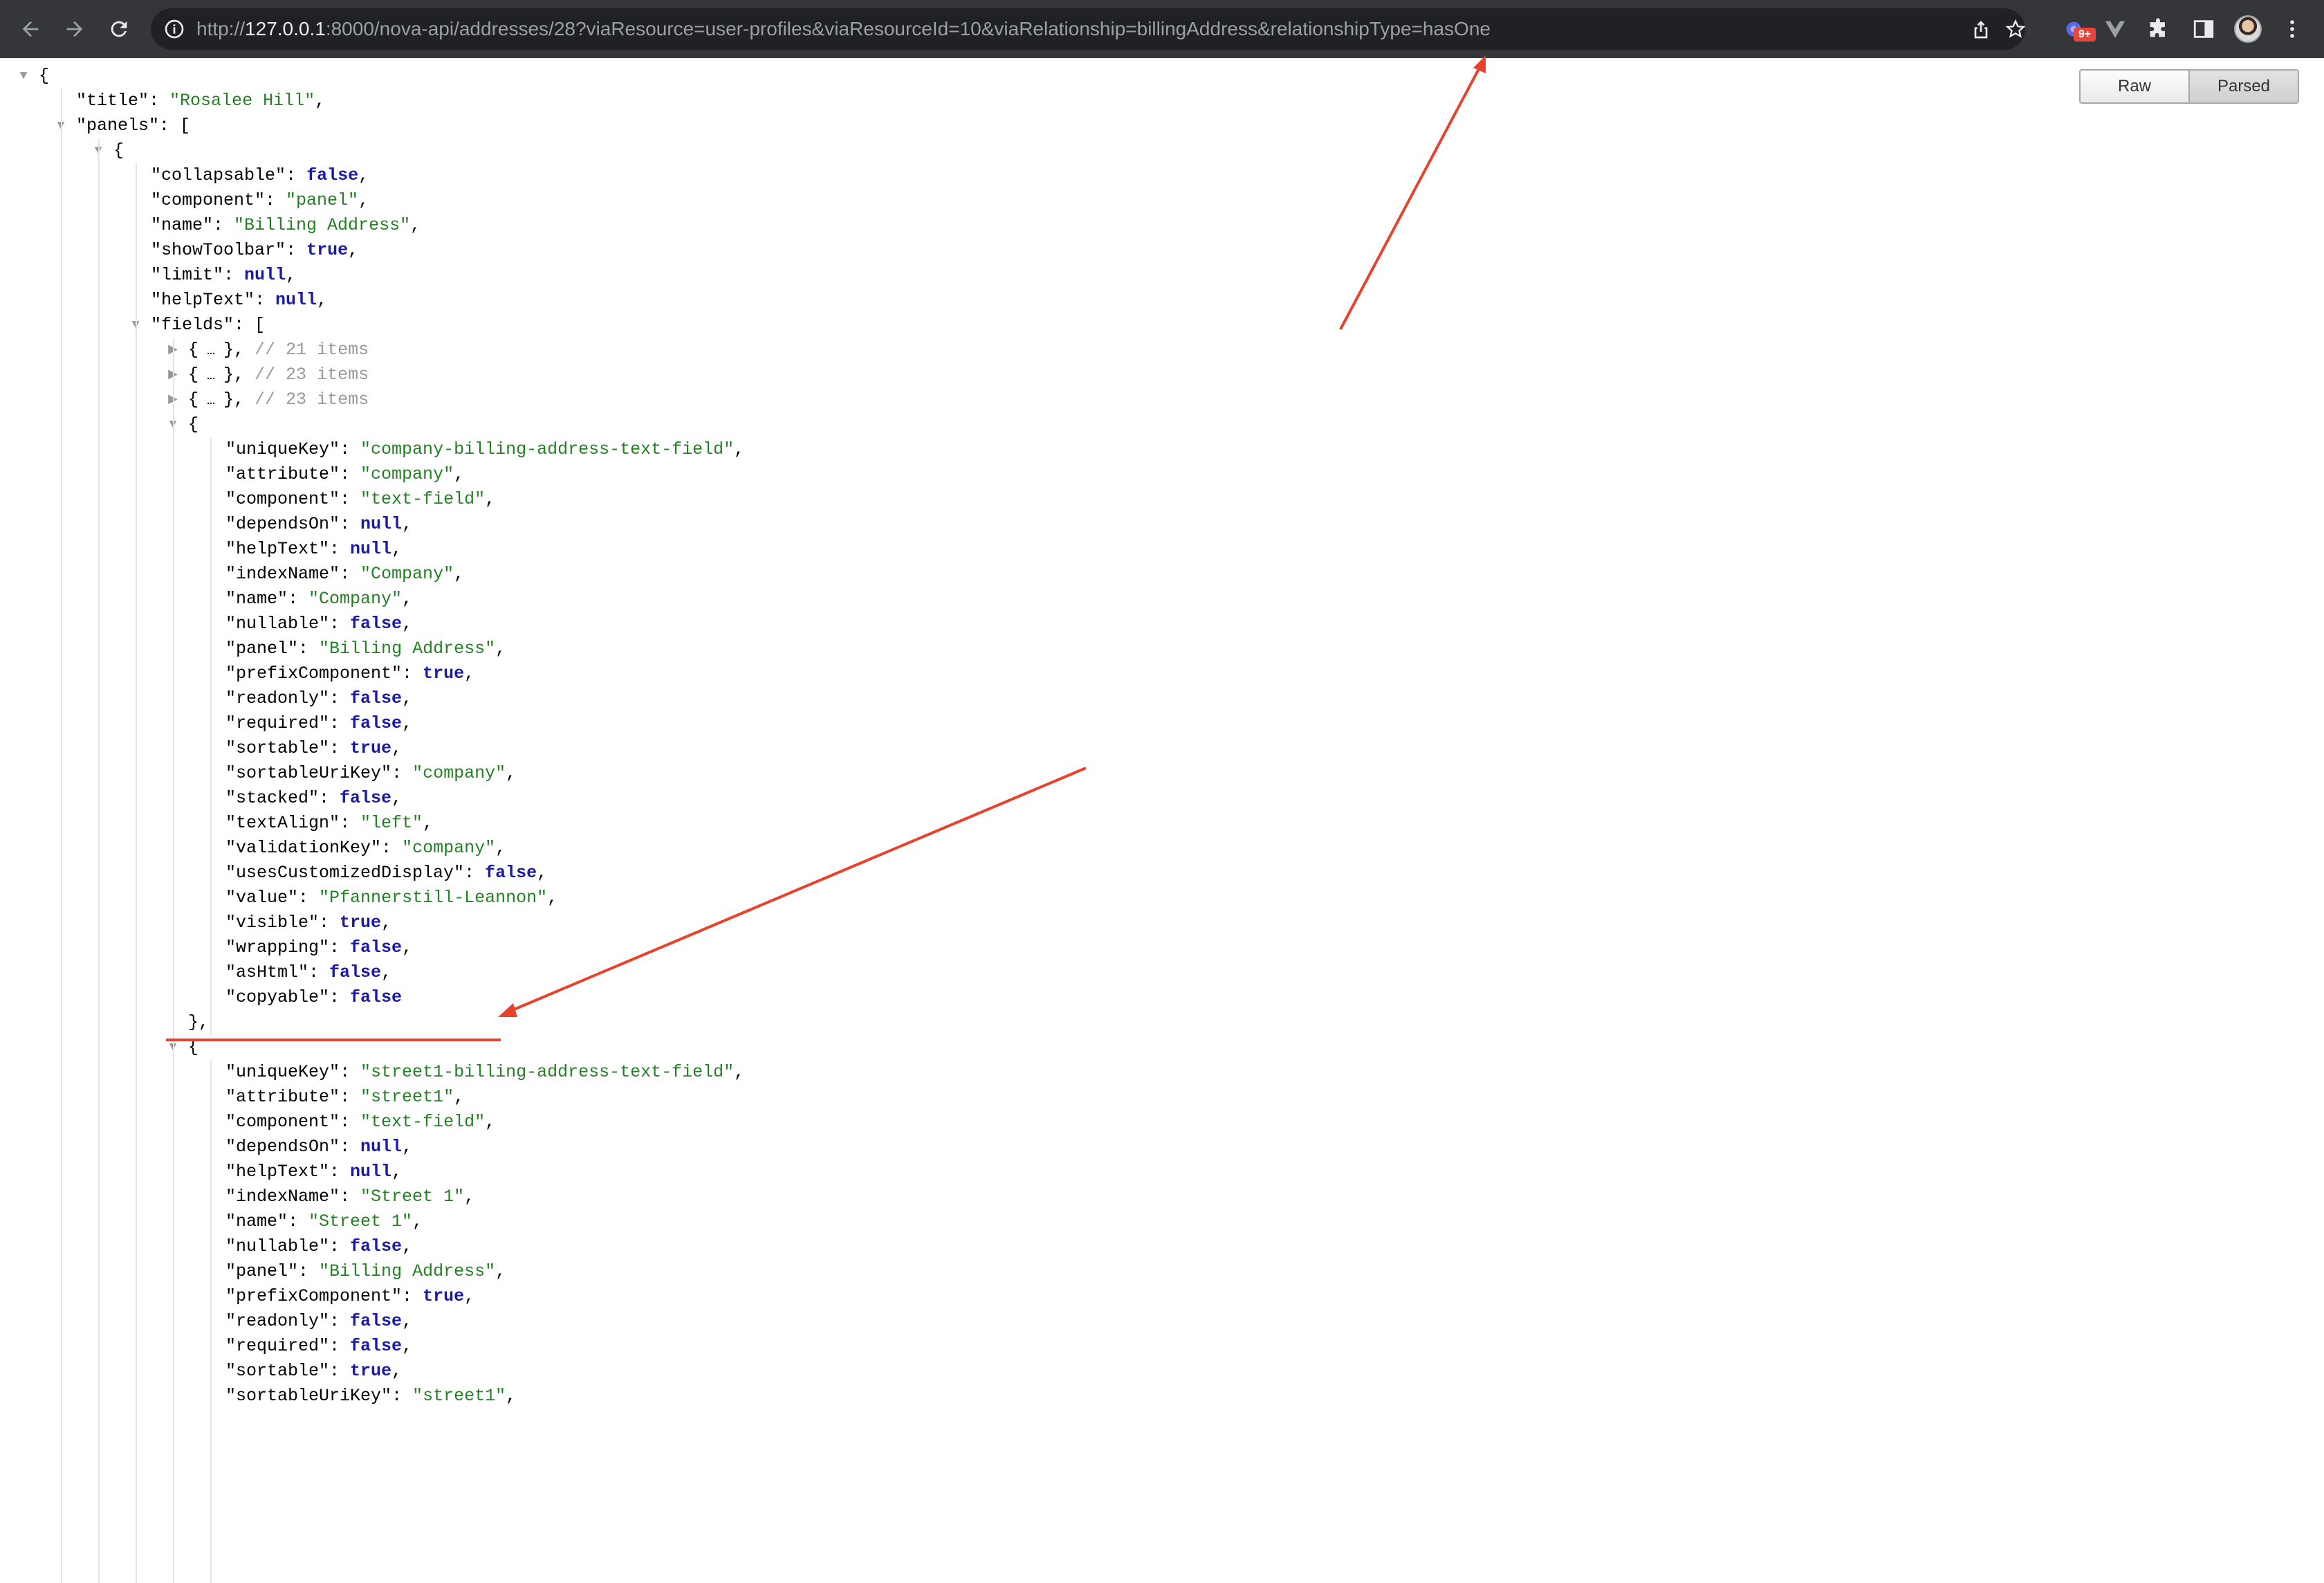  I want to click on field-company-prop-line: "readonly": false,, so click(318, 698).